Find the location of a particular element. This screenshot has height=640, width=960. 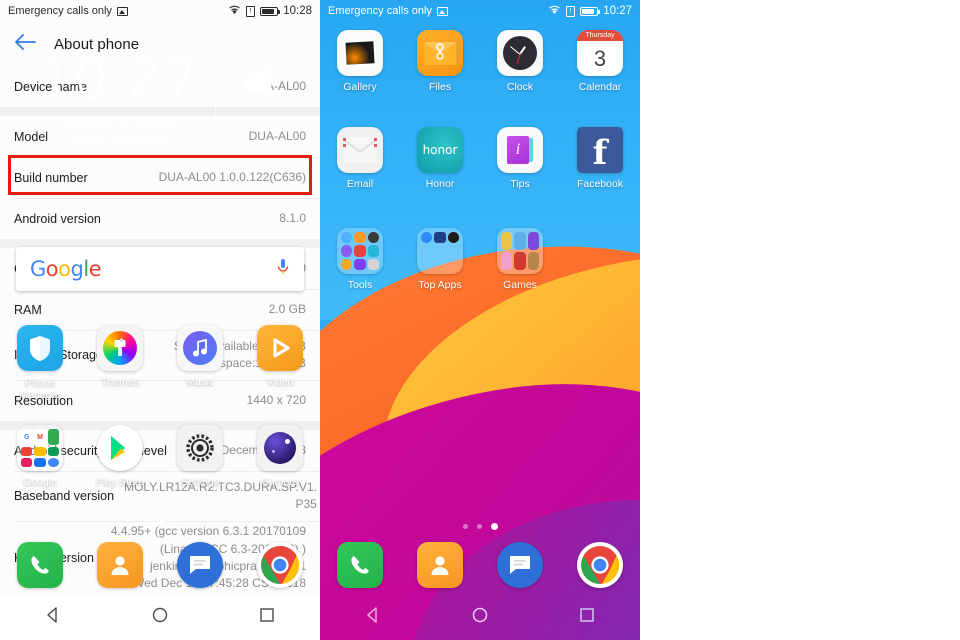

gallery-icon is located at coordinates (360, 53).